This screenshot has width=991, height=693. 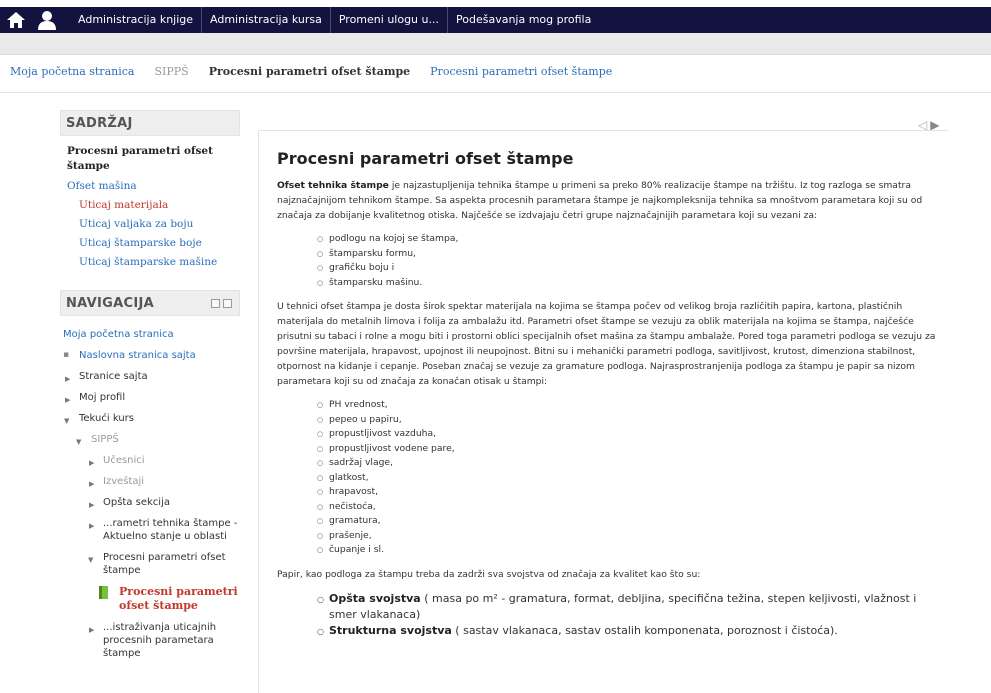 I want to click on list-item: prašenje,, so click(x=629, y=536).